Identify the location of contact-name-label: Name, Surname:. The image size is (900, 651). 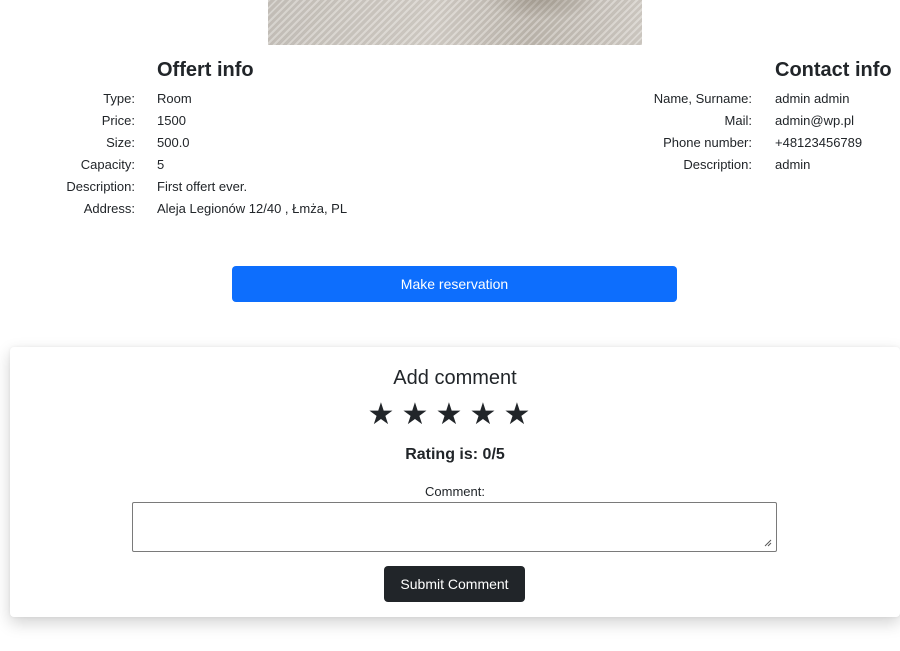
(702, 98).